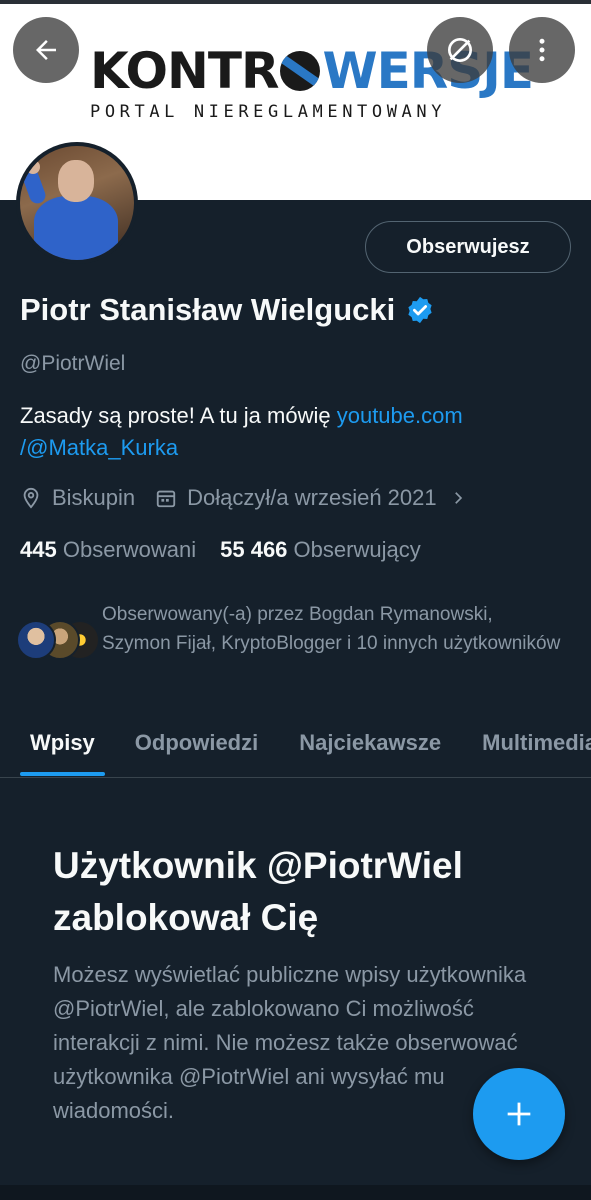  I want to click on no-link-icon, so click(460, 50).